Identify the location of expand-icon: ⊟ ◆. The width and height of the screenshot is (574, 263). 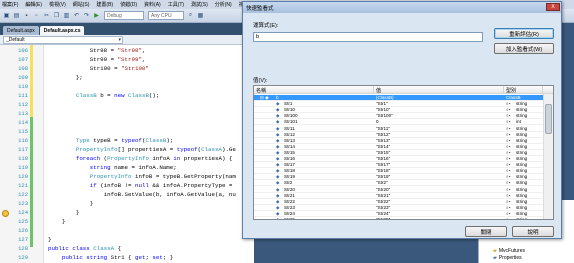
(264, 98).